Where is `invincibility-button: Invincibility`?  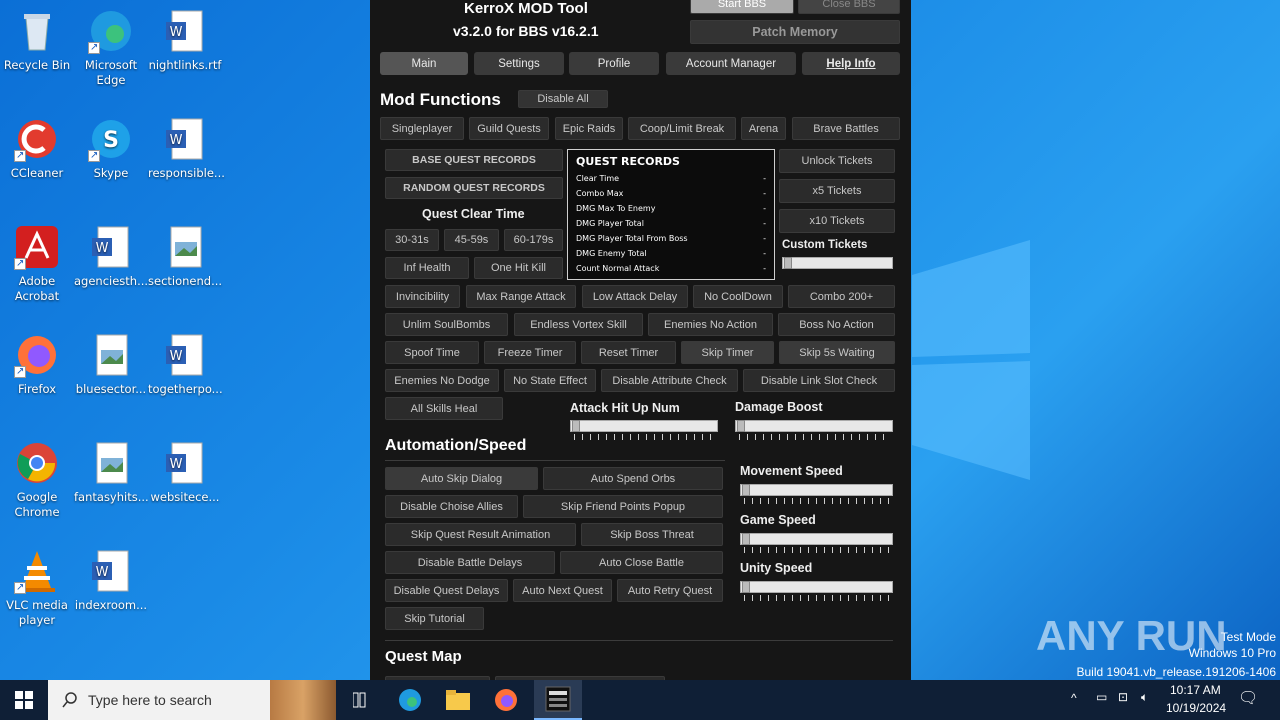 invincibility-button: Invincibility is located at coordinates (422, 296).